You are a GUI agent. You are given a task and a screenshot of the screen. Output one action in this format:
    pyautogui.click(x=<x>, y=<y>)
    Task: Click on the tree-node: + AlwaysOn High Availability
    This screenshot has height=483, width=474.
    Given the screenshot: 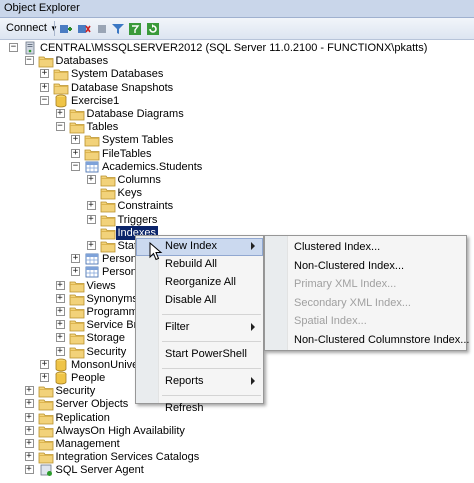 What is the action you would take?
    pyautogui.click(x=237, y=431)
    